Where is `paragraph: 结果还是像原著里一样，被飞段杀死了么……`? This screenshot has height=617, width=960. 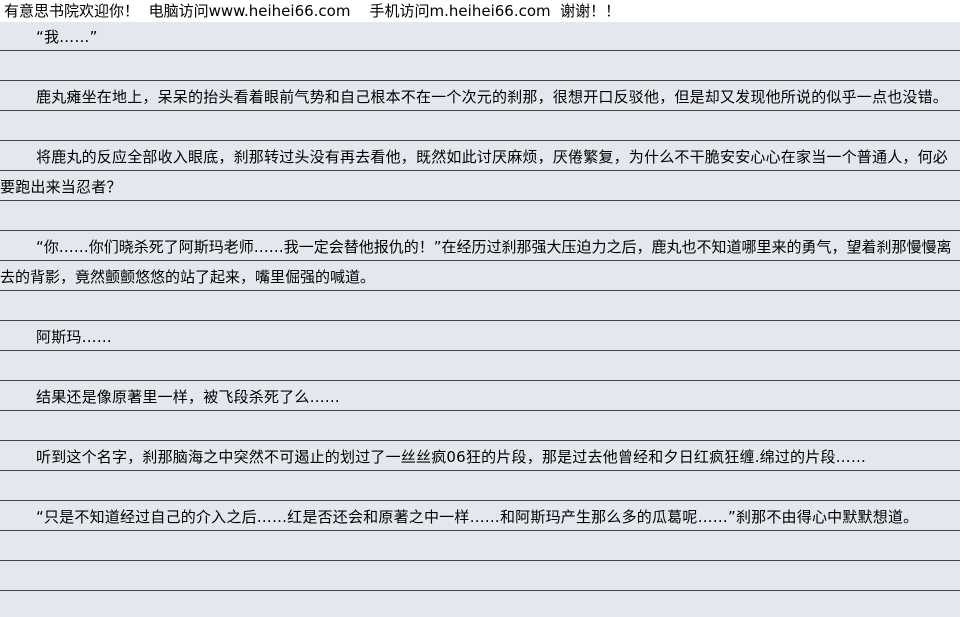
paragraph: 结果还是像原著里一样，被飞段杀死了么…… is located at coordinates (188, 397).